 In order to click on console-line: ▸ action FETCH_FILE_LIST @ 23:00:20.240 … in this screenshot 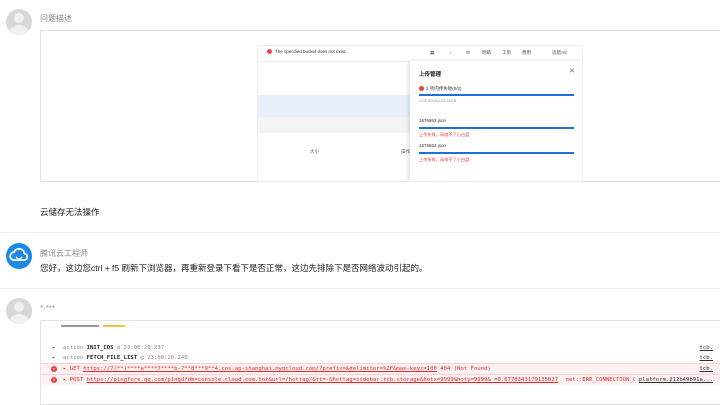, I will do `click(382, 358)`.